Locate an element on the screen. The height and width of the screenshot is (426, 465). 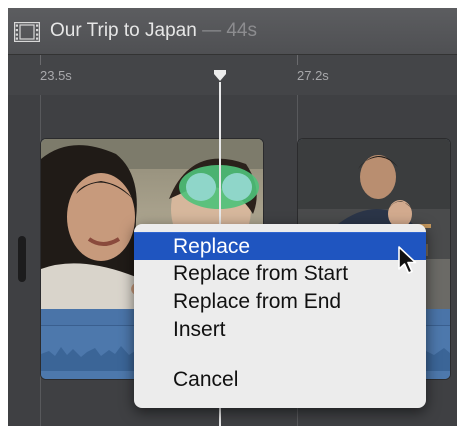
menu-separator is located at coordinates (280, 354).